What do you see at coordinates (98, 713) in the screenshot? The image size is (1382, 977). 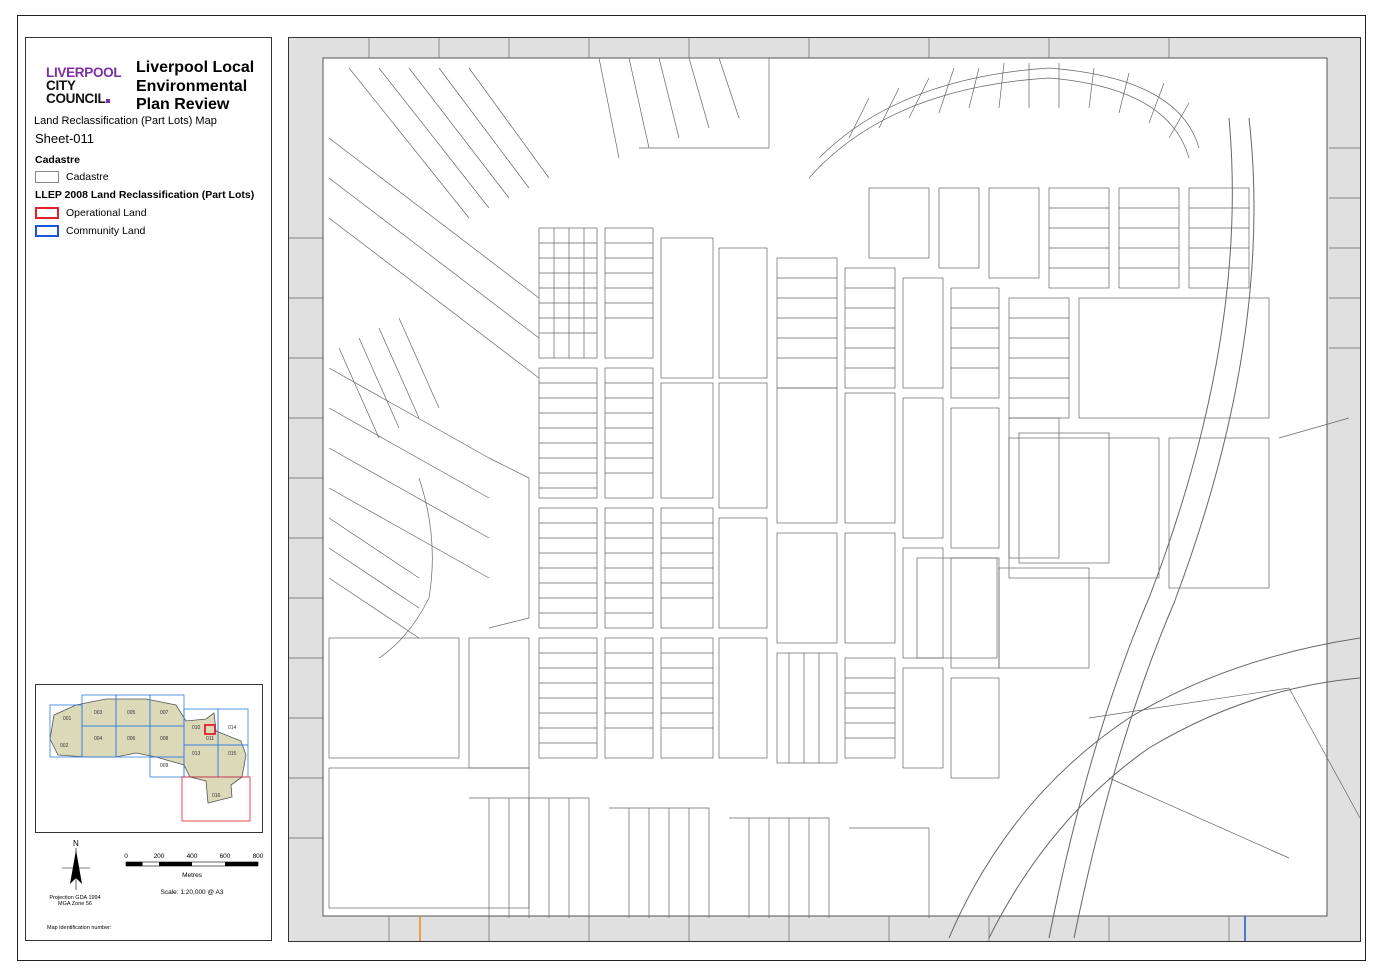 I see `inset-sheet-label: 003` at bounding box center [98, 713].